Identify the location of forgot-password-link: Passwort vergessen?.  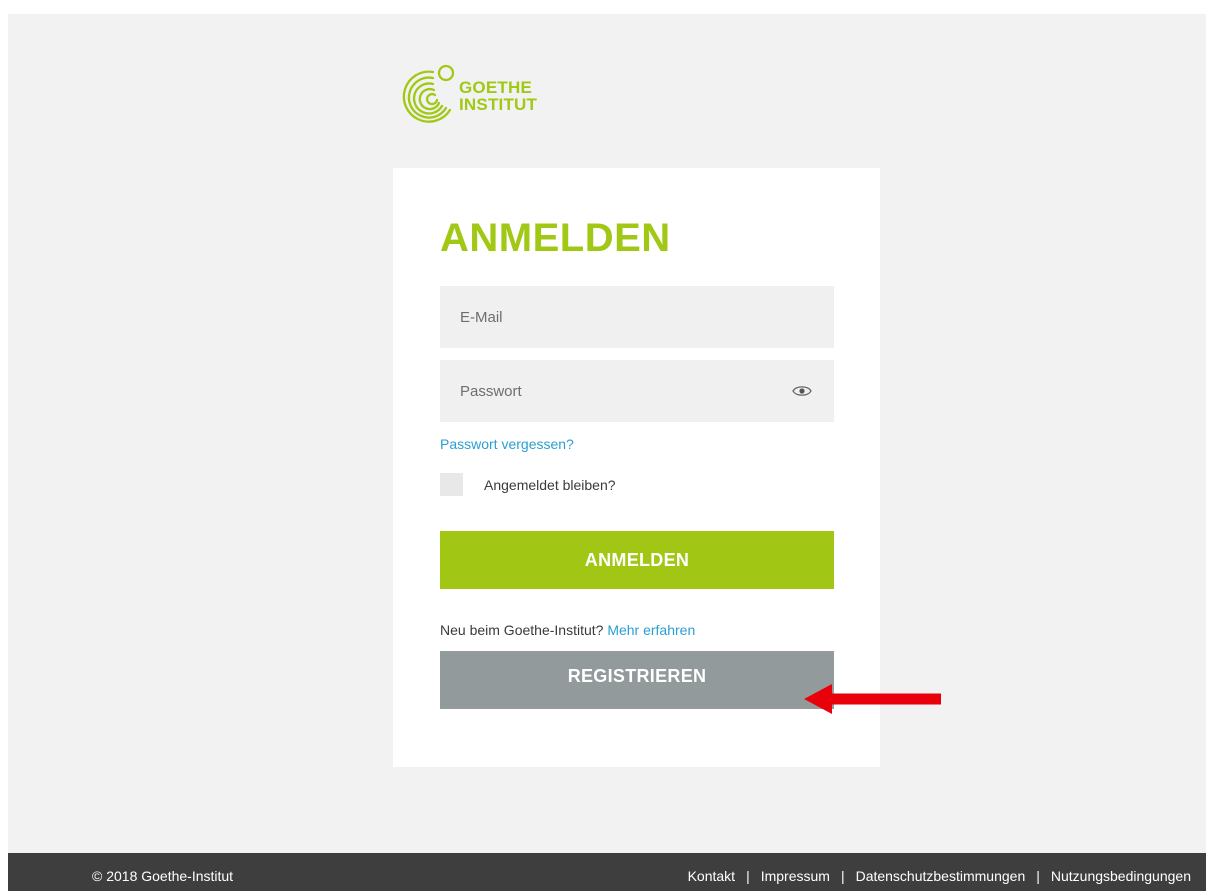
(507, 444).